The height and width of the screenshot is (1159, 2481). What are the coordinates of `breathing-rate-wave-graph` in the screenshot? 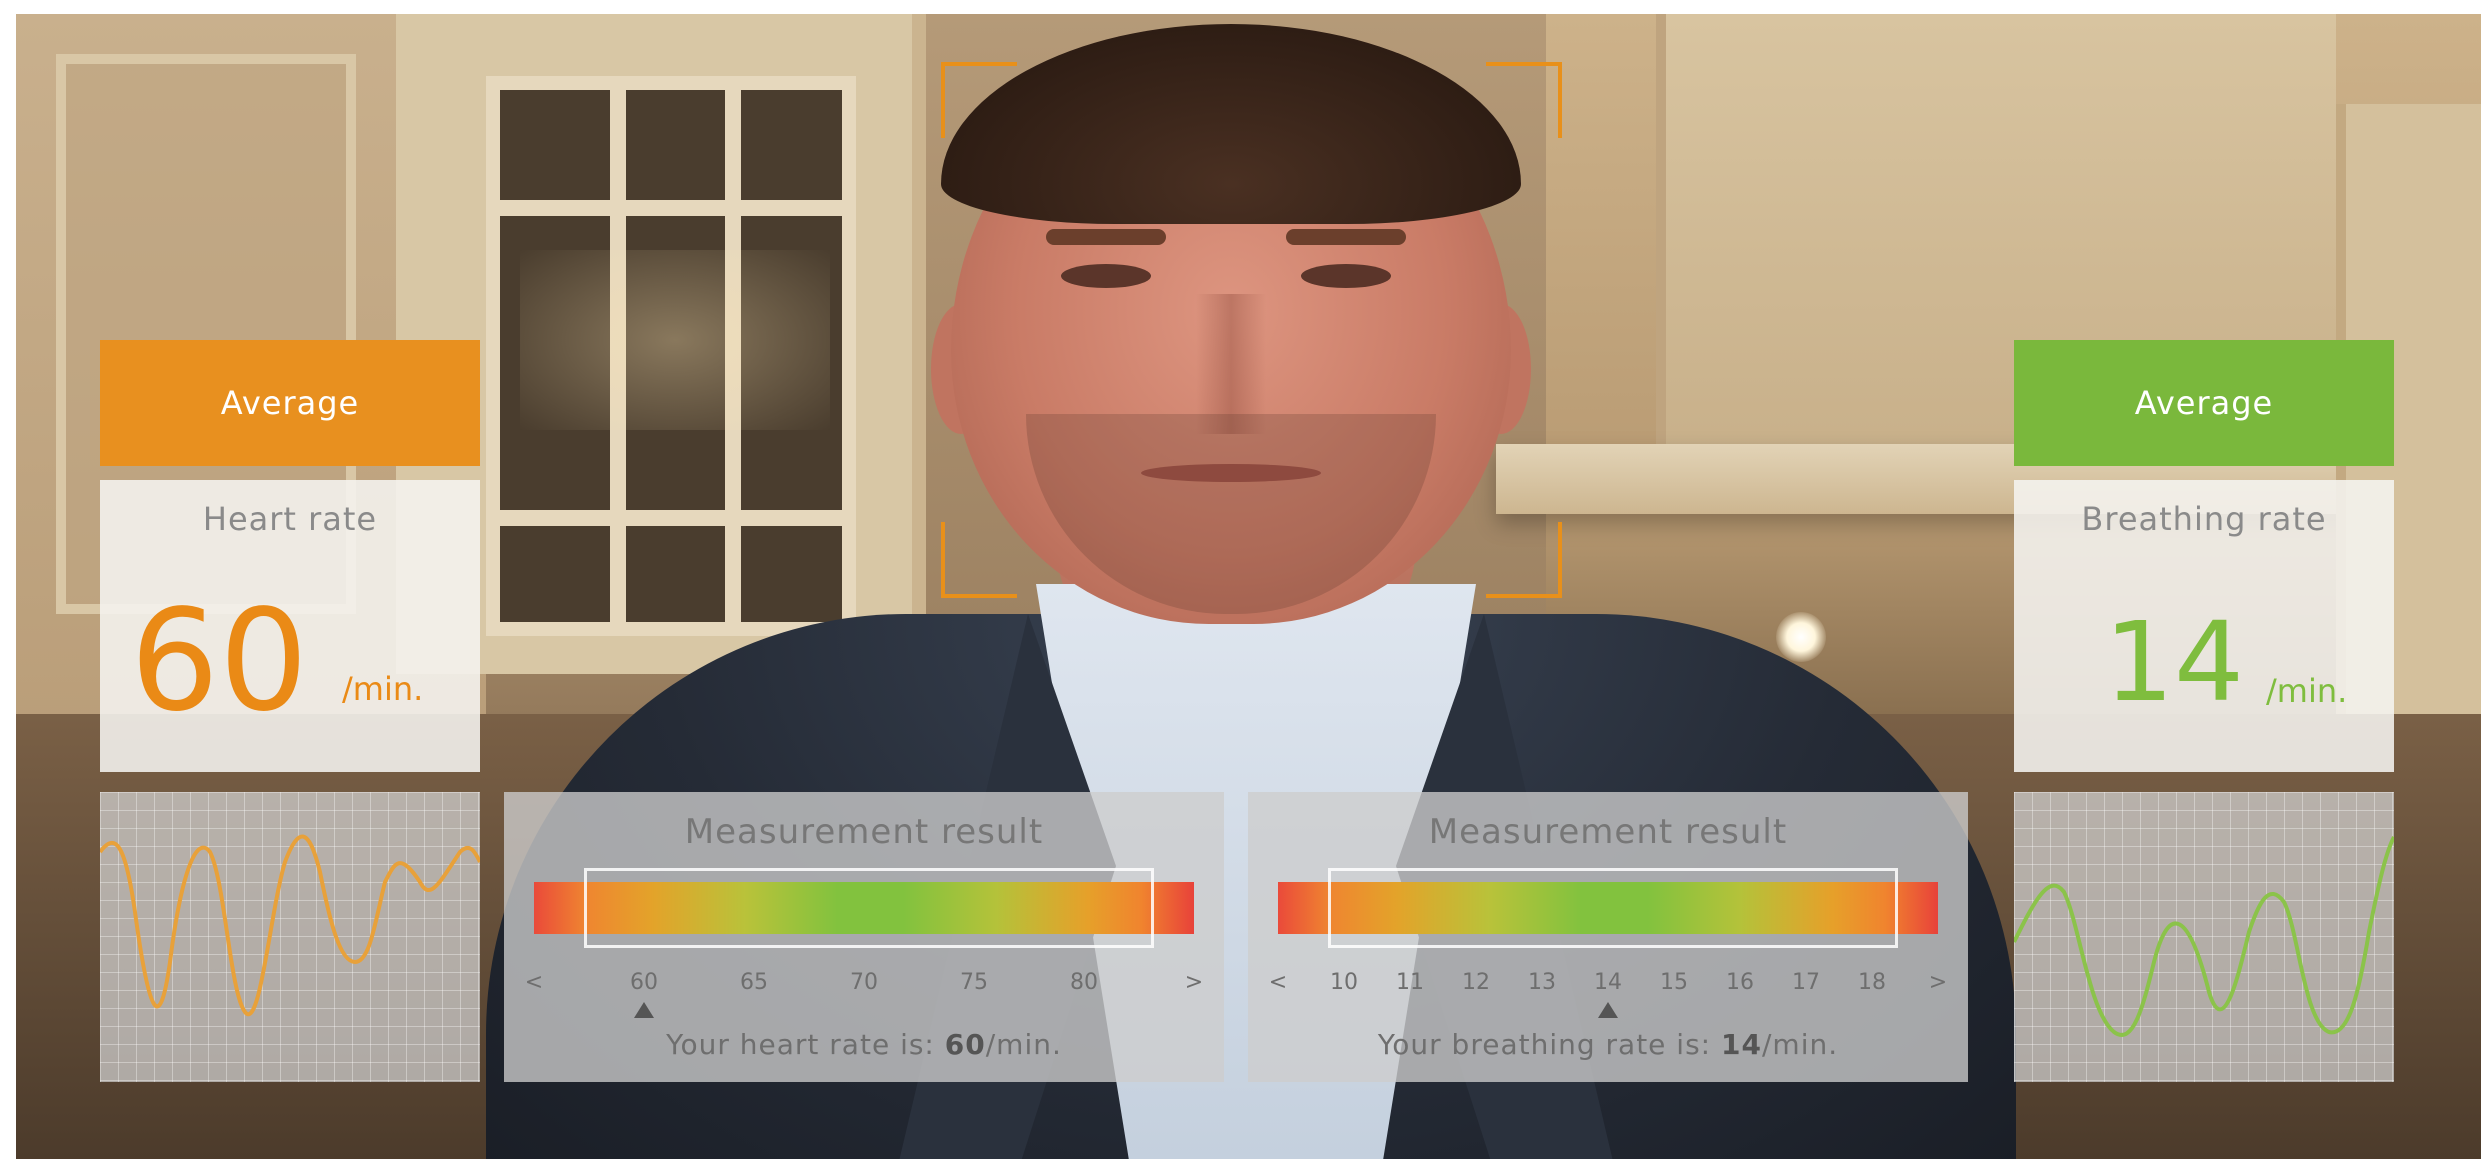 It's located at (2204, 936).